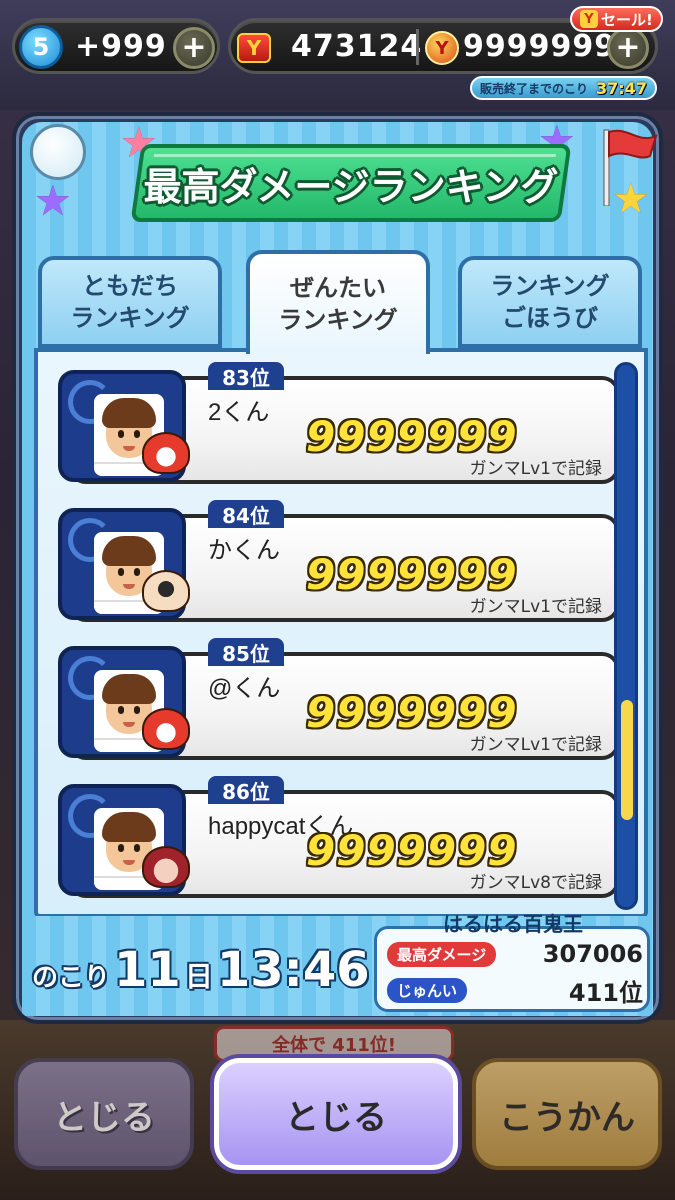  Describe the element at coordinates (244, 550) in the screenshot. I see `player-name: かくん` at that location.